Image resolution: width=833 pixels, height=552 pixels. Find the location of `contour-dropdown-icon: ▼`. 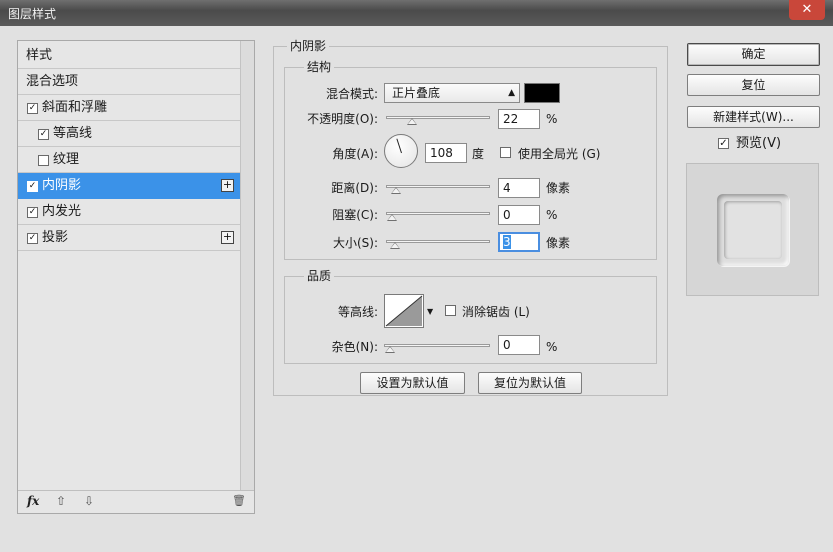

contour-dropdown-icon: ▼ is located at coordinates (430, 312).